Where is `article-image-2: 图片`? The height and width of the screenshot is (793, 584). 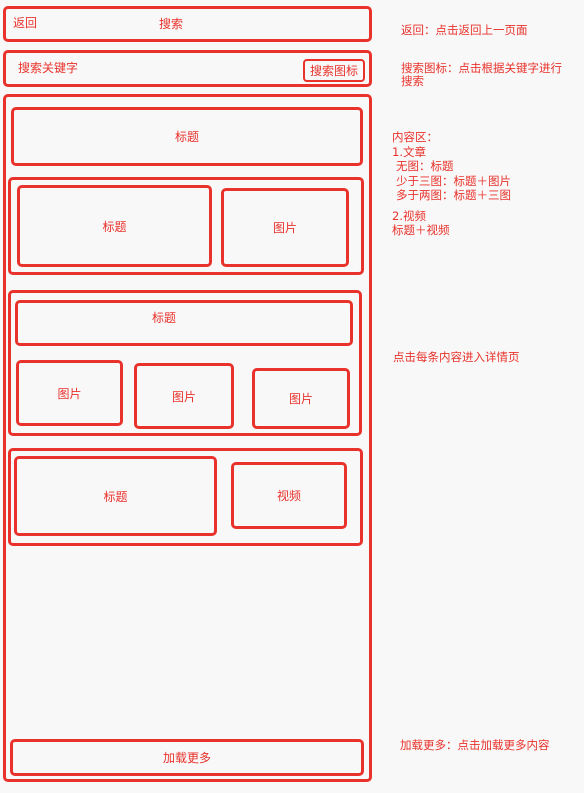 article-image-2: 图片 is located at coordinates (184, 396).